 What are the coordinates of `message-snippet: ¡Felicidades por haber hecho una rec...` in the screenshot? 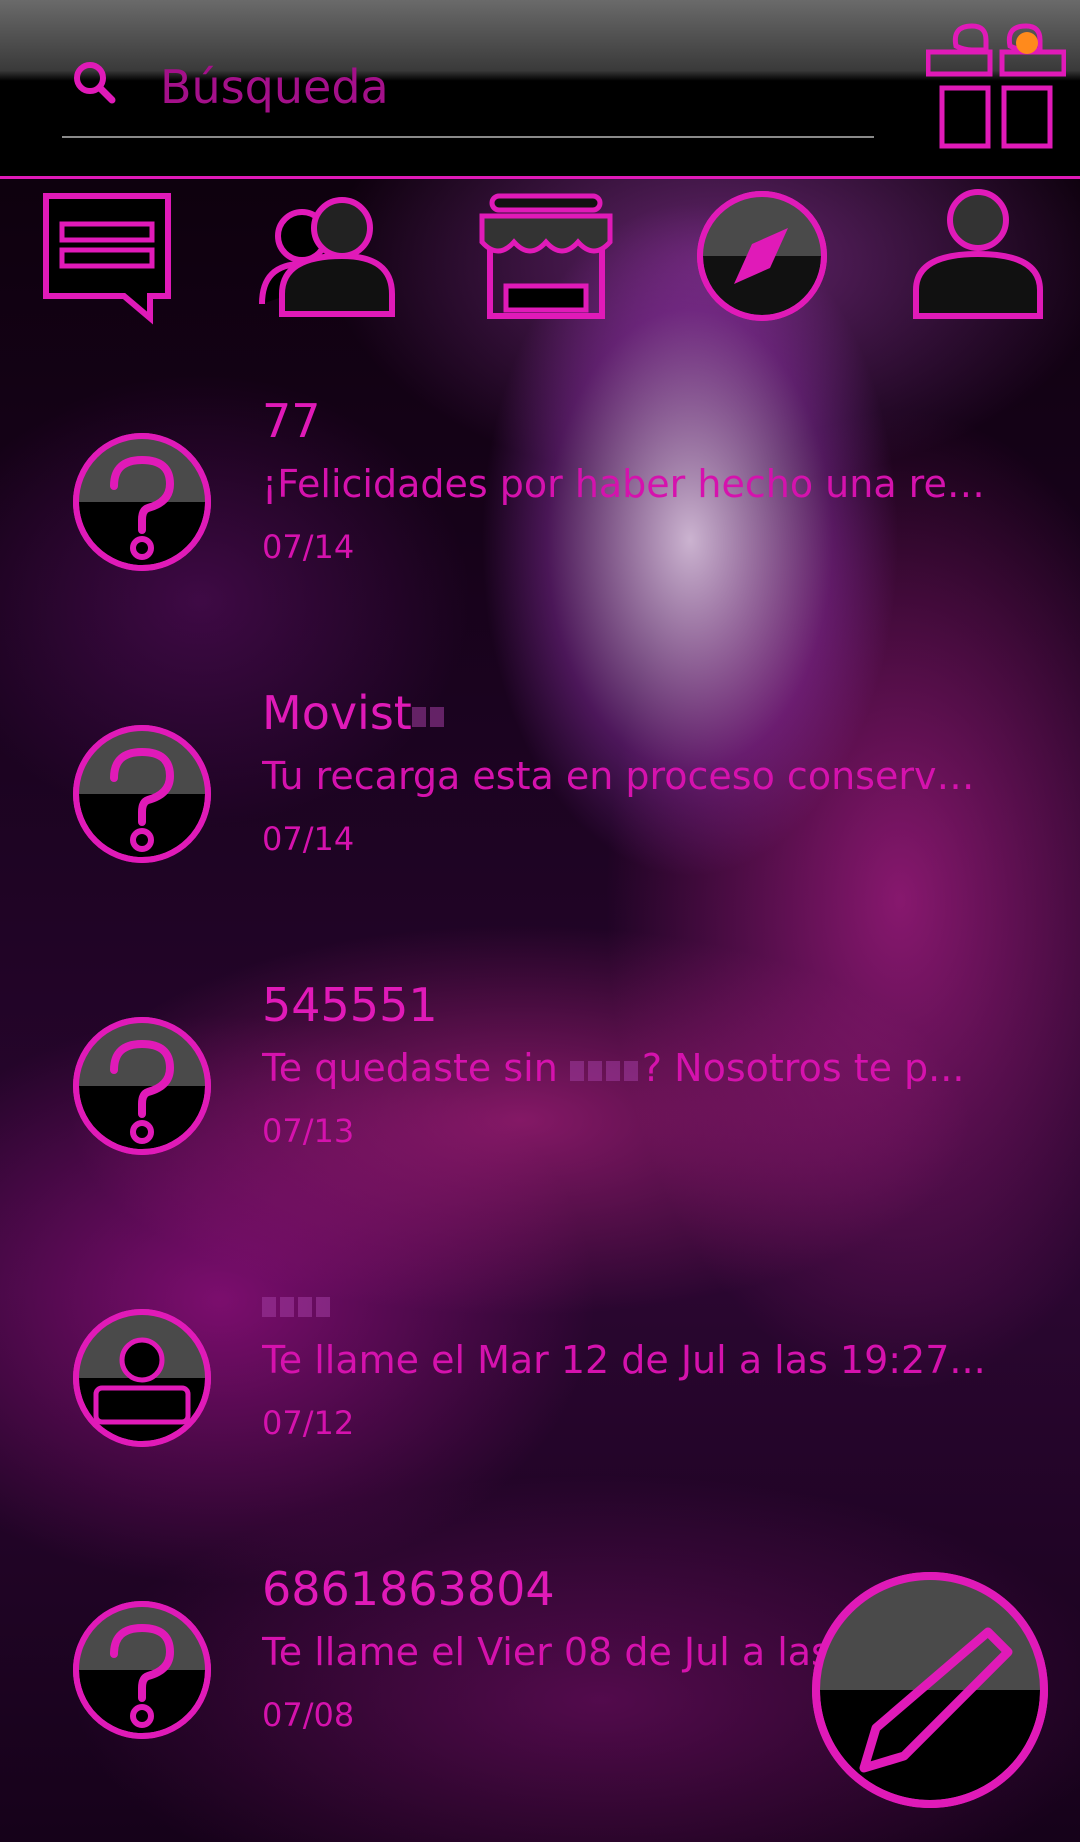 It's located at (627, 484).